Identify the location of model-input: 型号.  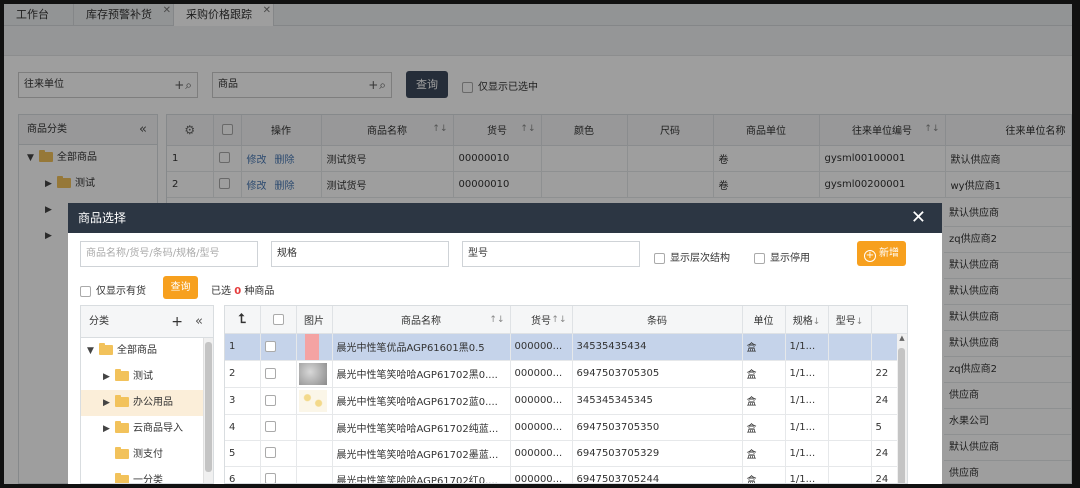
(551, 254).